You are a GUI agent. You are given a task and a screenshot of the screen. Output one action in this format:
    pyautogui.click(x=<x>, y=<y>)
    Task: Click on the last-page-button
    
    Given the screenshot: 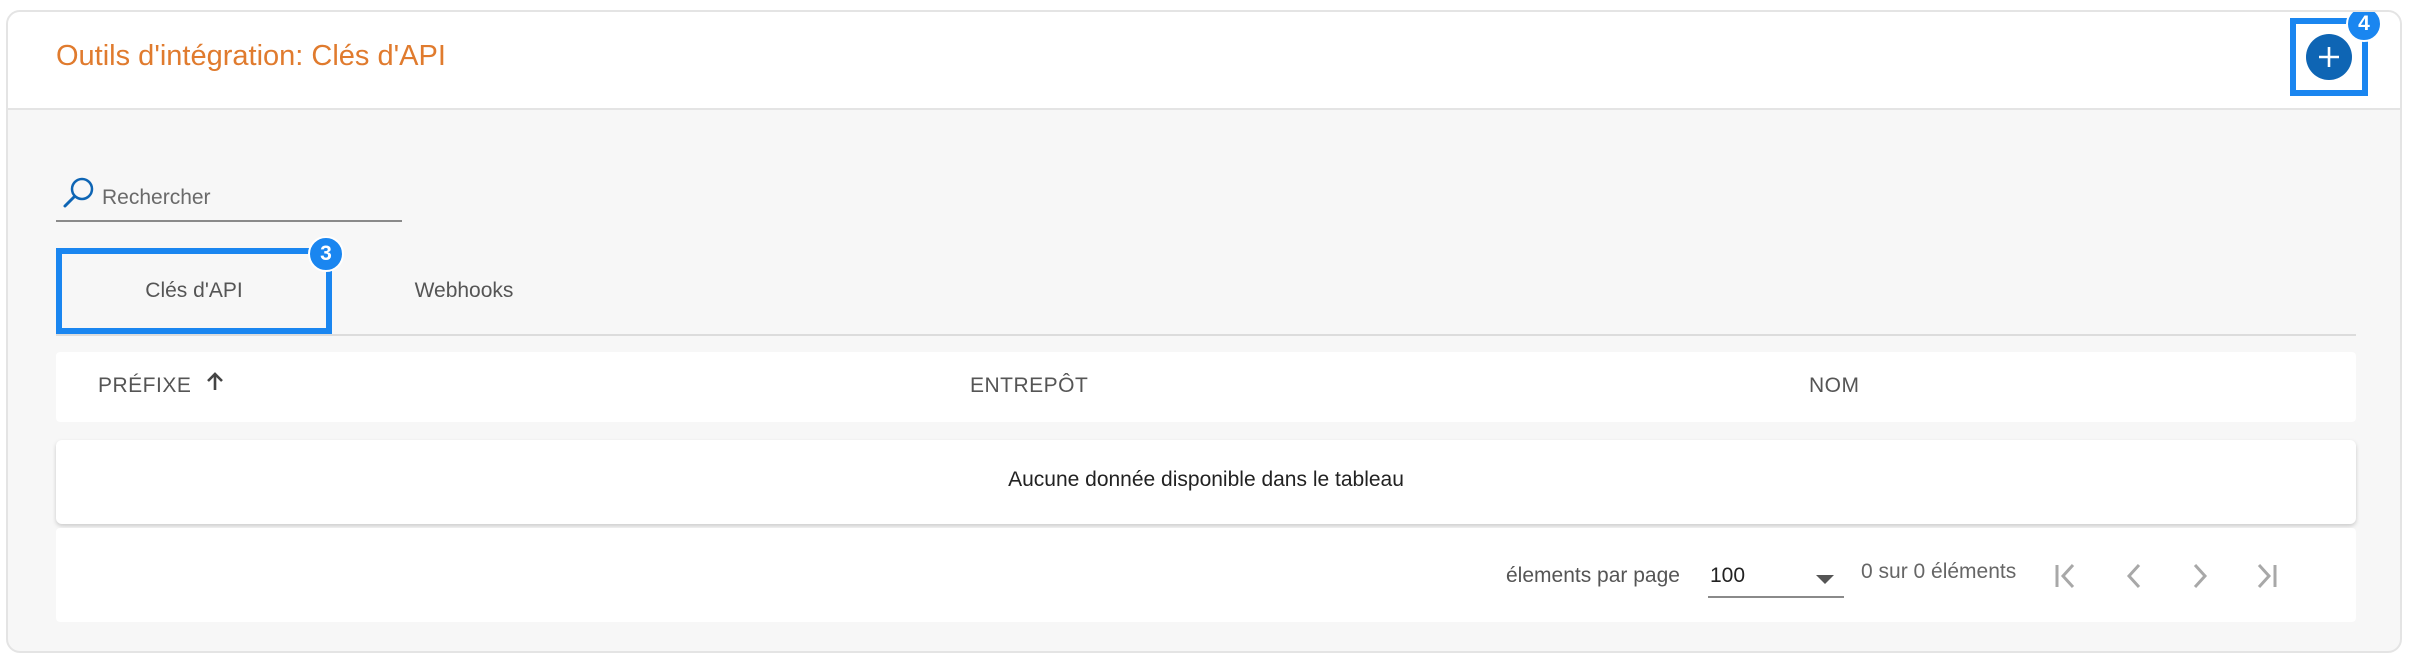 What is the action you would take?
    pyautogui.click(x=2266, y=576)
    